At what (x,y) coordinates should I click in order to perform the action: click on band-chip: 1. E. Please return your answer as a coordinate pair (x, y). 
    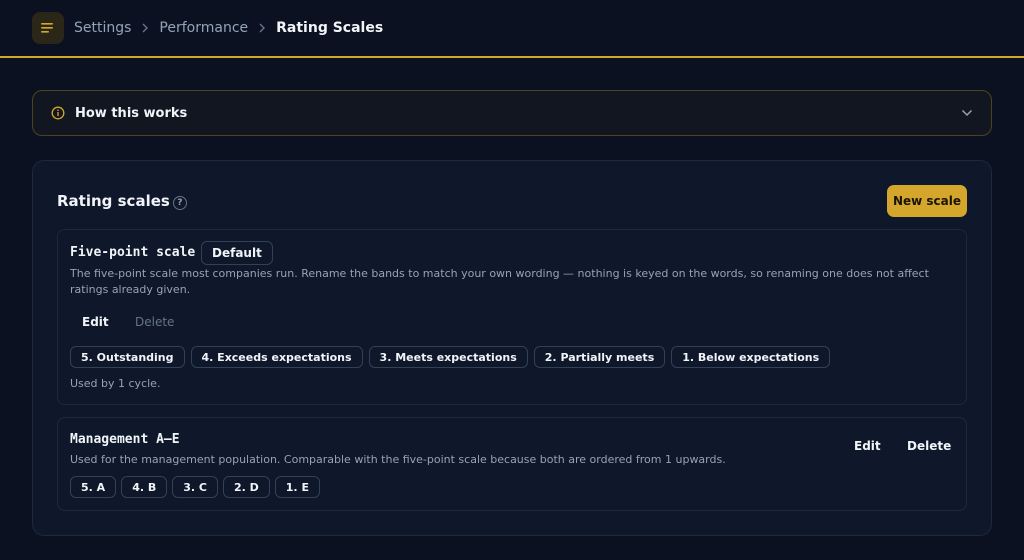
    Looking at the image, I should click on (297, 487).